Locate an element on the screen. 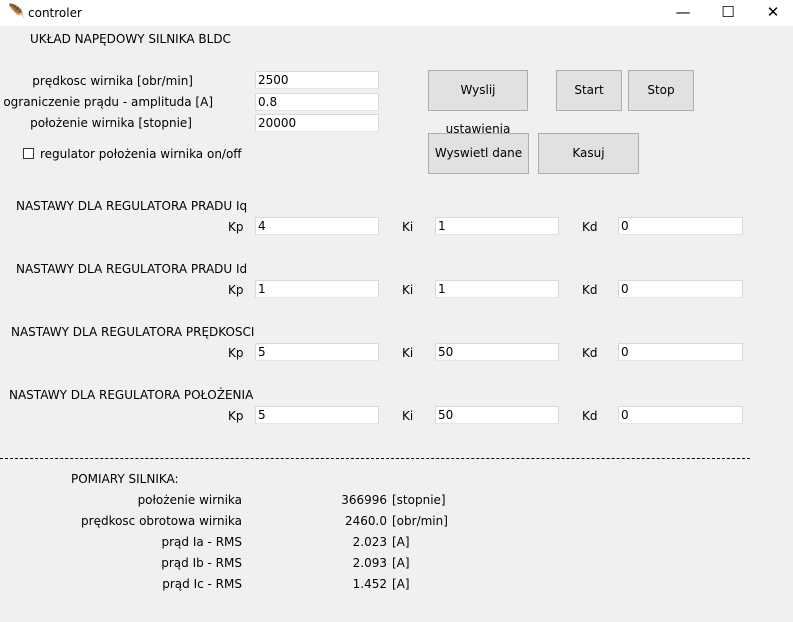  speed-input is located at coordinates (317, 80).